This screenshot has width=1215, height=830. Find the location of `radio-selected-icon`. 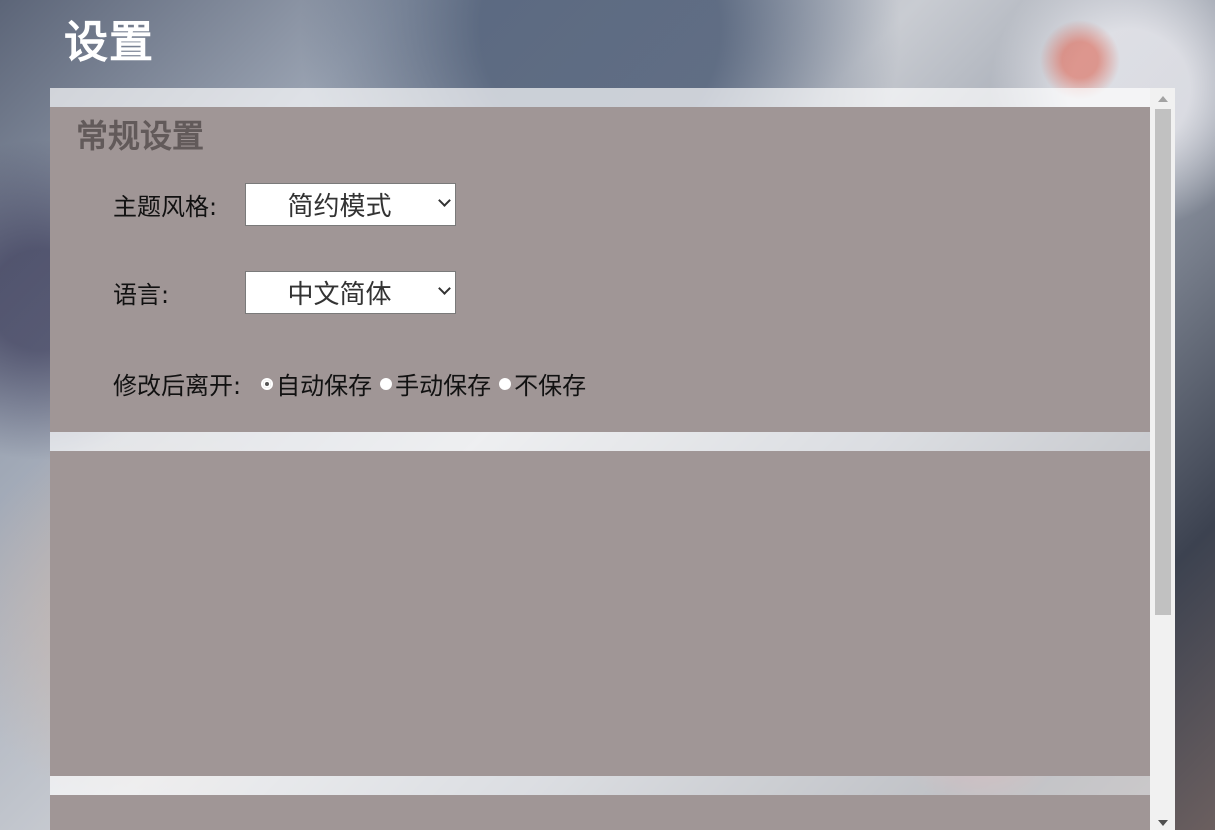

radio-selected-icon is located at coordinates (267, 383).